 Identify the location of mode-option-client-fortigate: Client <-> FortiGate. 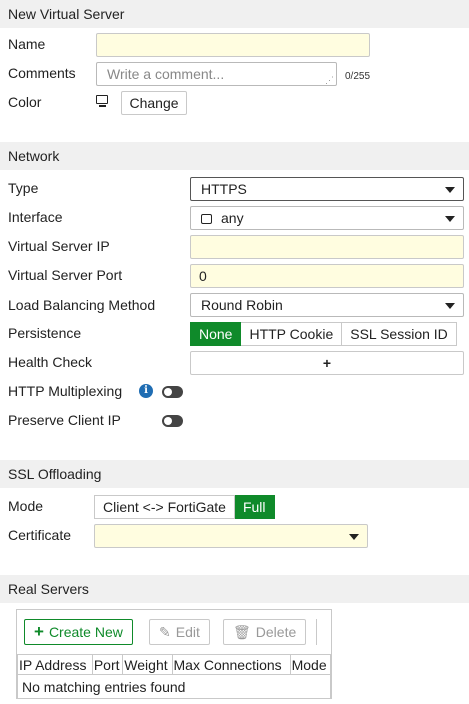
(164, 507).